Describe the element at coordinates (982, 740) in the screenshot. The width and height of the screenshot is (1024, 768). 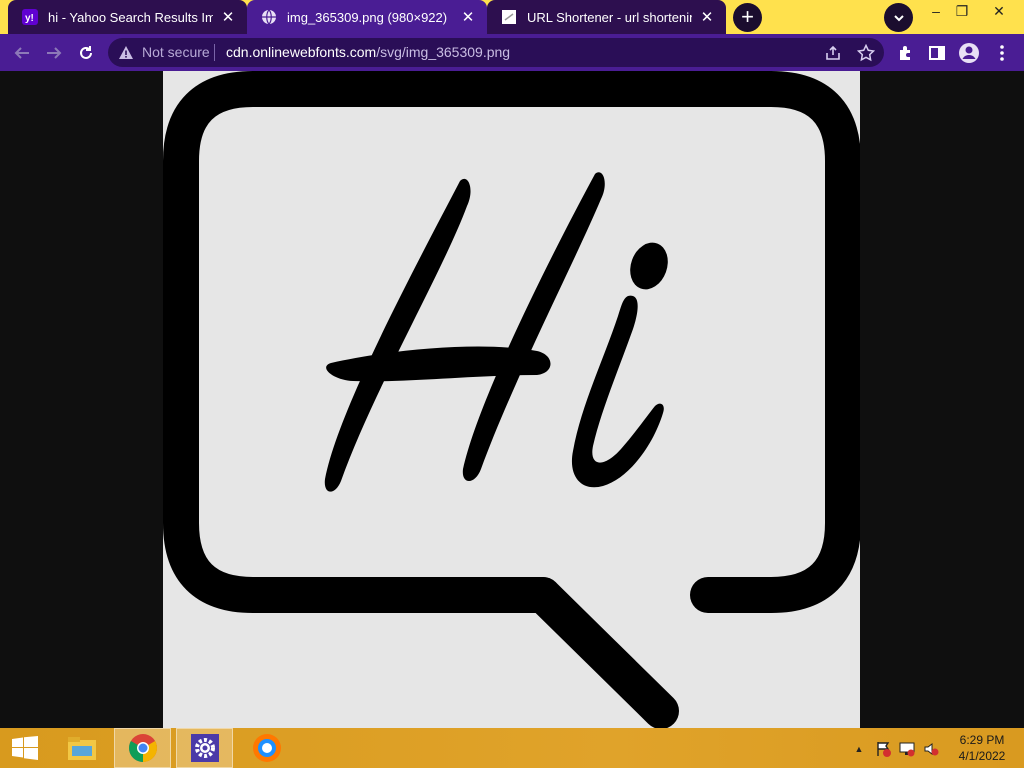
I see `clock-time: 6:29 PM` at that location.